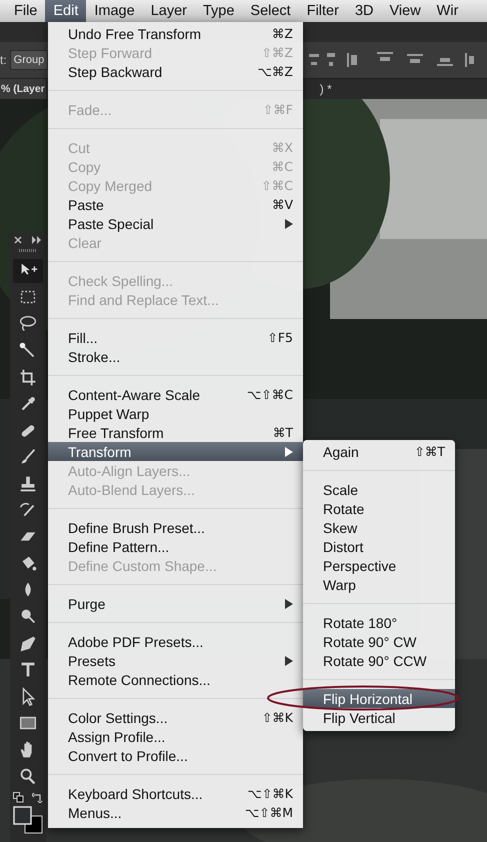  What do you see at coordinates (175, 337) in the screenshot?
I see `menu-item: Fill... ⇧F5` at bounding box center [175, 337].